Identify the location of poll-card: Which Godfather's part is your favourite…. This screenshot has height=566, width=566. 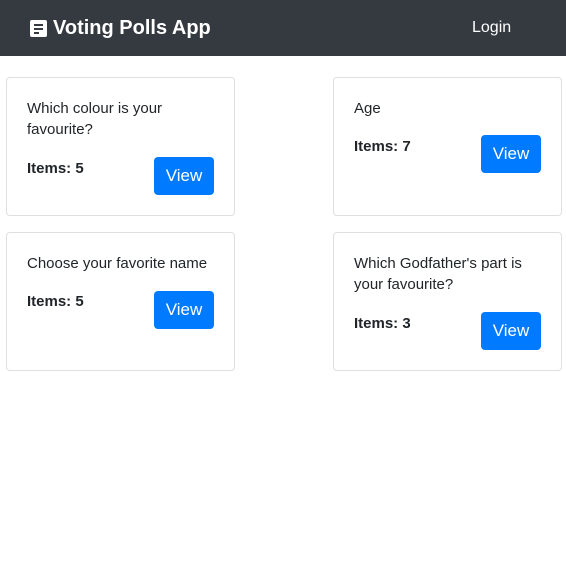
(447, 301).